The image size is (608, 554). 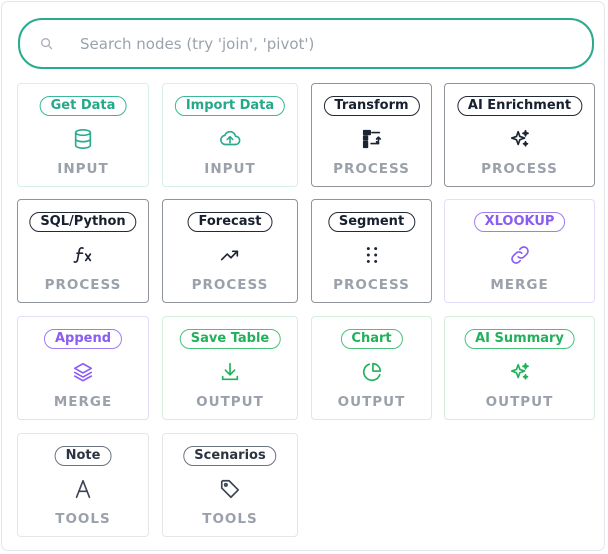 I want to click on node-label: Segment, so click(x=371, y=222).